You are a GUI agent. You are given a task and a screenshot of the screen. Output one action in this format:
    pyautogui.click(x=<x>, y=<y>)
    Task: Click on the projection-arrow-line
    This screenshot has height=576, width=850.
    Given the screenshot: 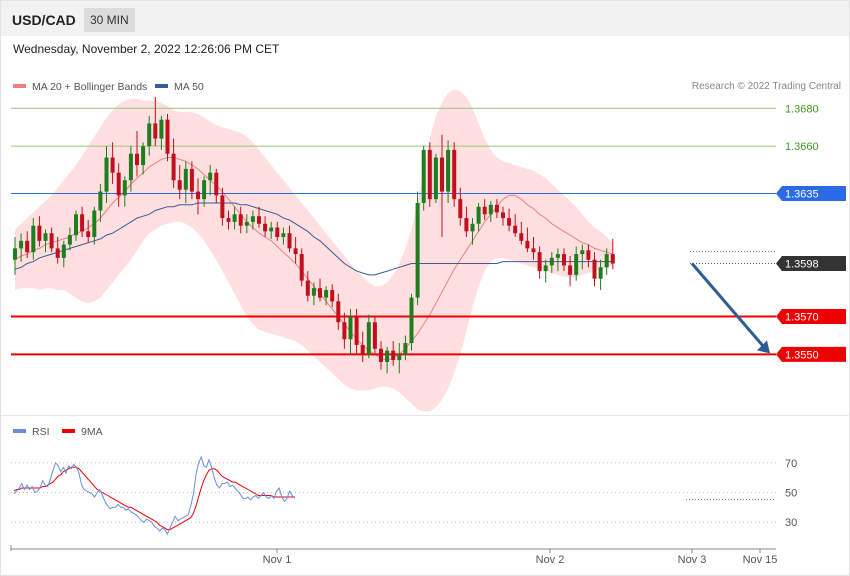 What is the action you would take?
    pyautogui.click(x=729, y=306)
    